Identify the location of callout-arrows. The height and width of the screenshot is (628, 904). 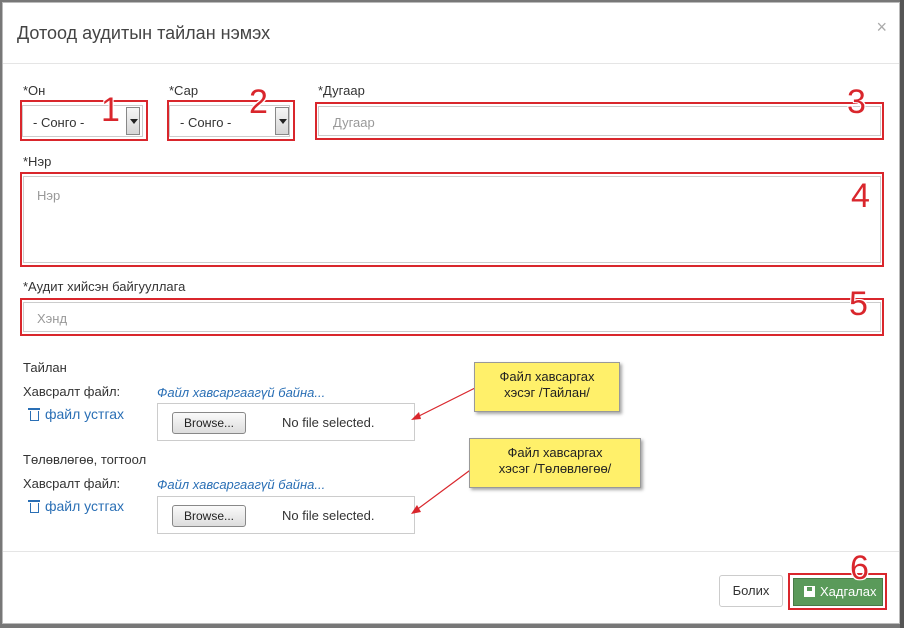
(443, 450).